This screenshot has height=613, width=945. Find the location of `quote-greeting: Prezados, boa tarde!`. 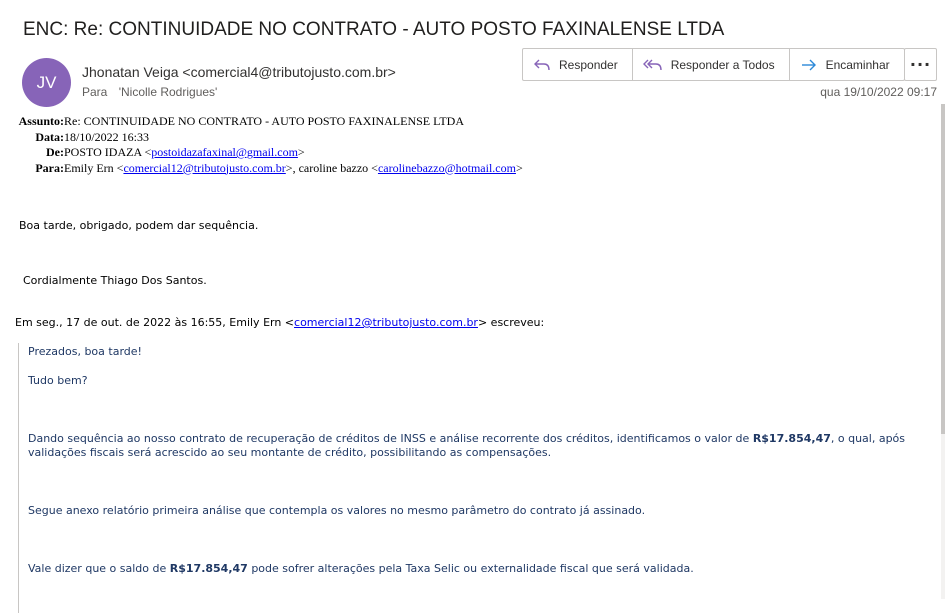

quote-greeting: Prezados, boa tarde! is located at coordinates (85, 351).